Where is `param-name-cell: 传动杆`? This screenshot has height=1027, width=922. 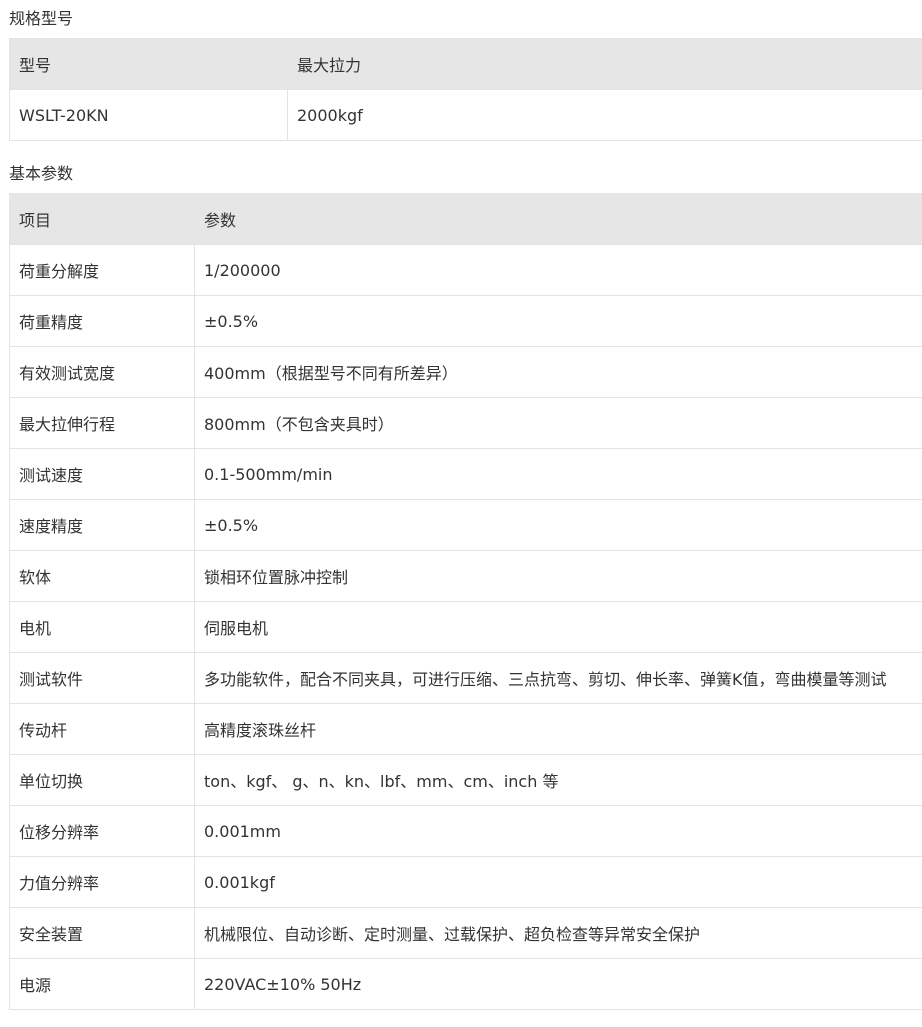 param-name-cell: 传动杆 is located at coordinates (102, 729).